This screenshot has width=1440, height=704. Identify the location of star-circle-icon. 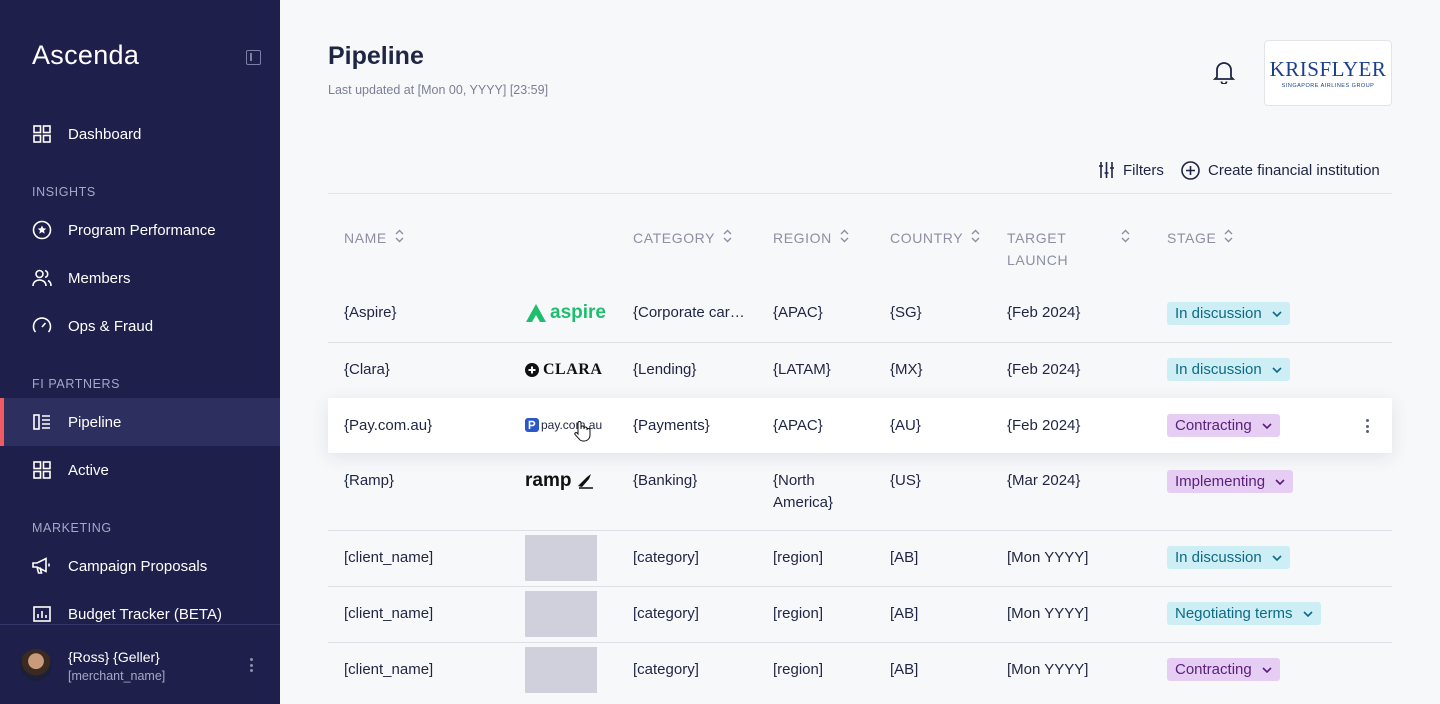
(42, 230).